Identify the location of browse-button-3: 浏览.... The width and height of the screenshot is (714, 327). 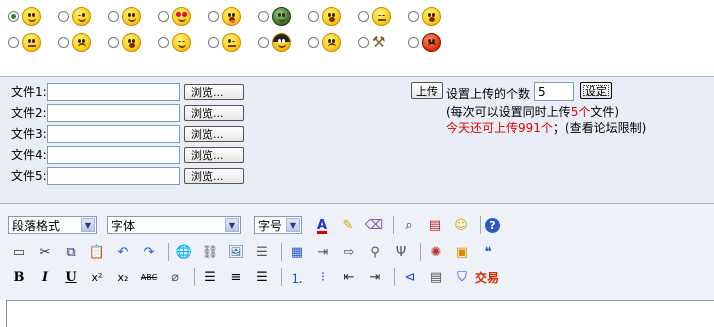
(214, 133).